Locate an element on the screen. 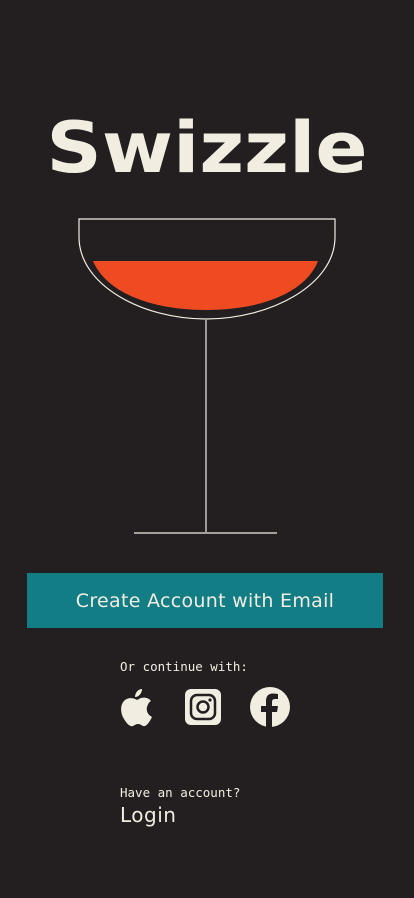  instagram-login-button is located at coordinates (203, 707).